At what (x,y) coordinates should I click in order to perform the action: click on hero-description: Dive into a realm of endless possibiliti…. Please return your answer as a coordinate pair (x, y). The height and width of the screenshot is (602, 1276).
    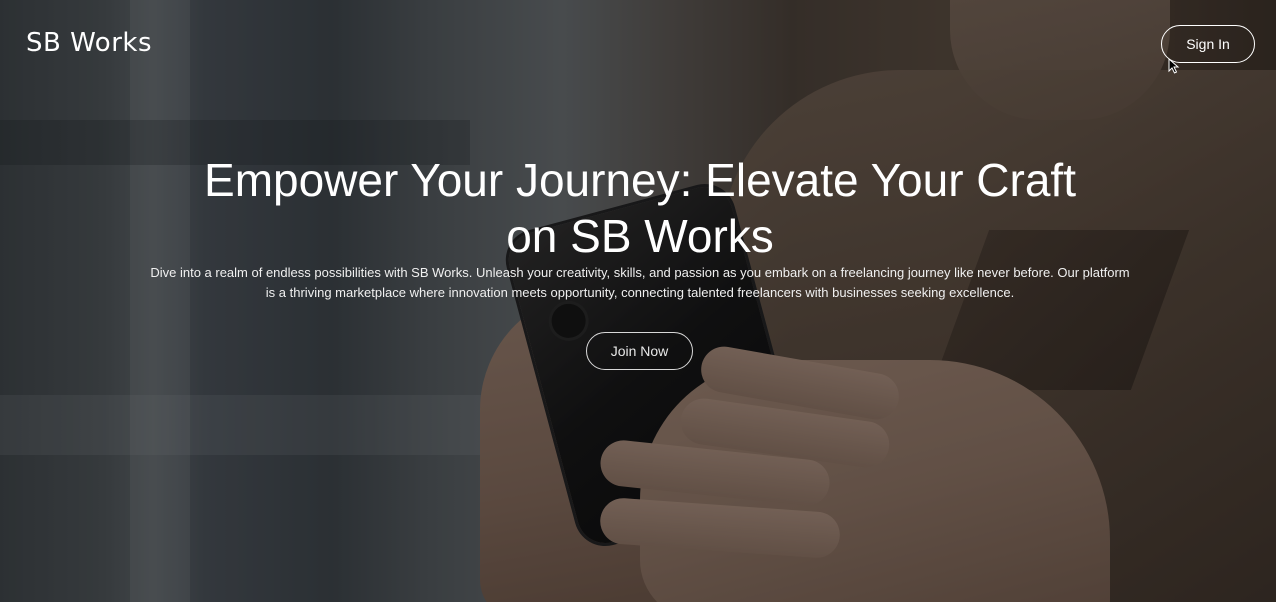
    Looking at the image, I should click on (640, 282).